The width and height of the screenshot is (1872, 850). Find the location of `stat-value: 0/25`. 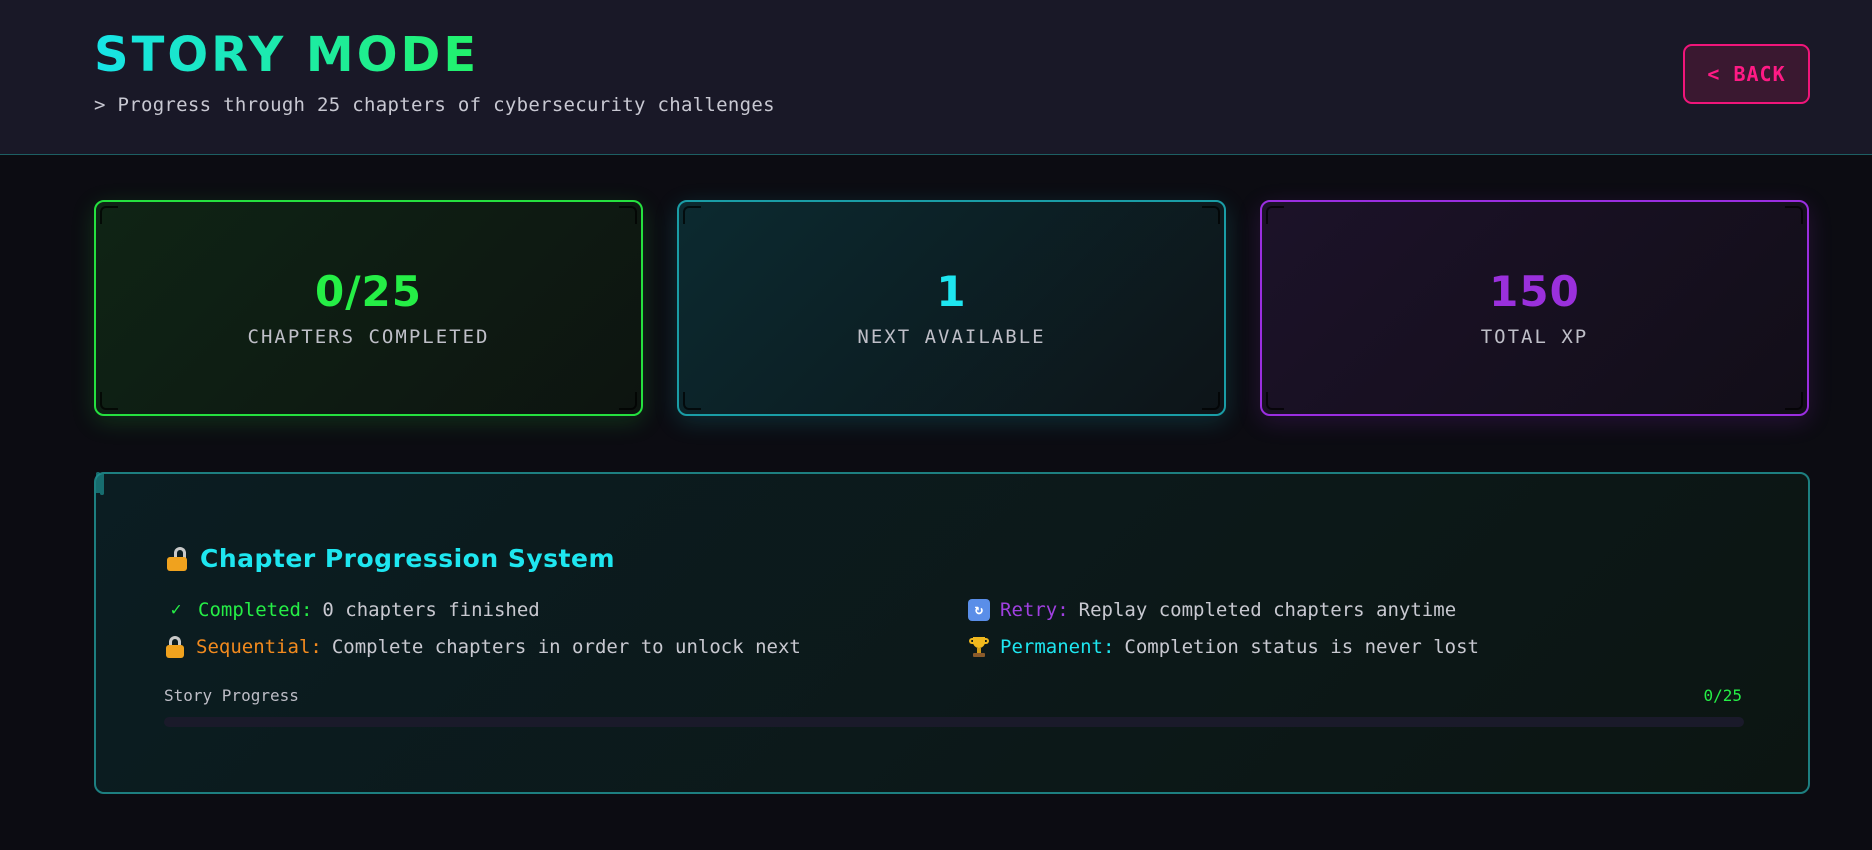

stat-value: 0/25 is located at coordinates (368, 291).